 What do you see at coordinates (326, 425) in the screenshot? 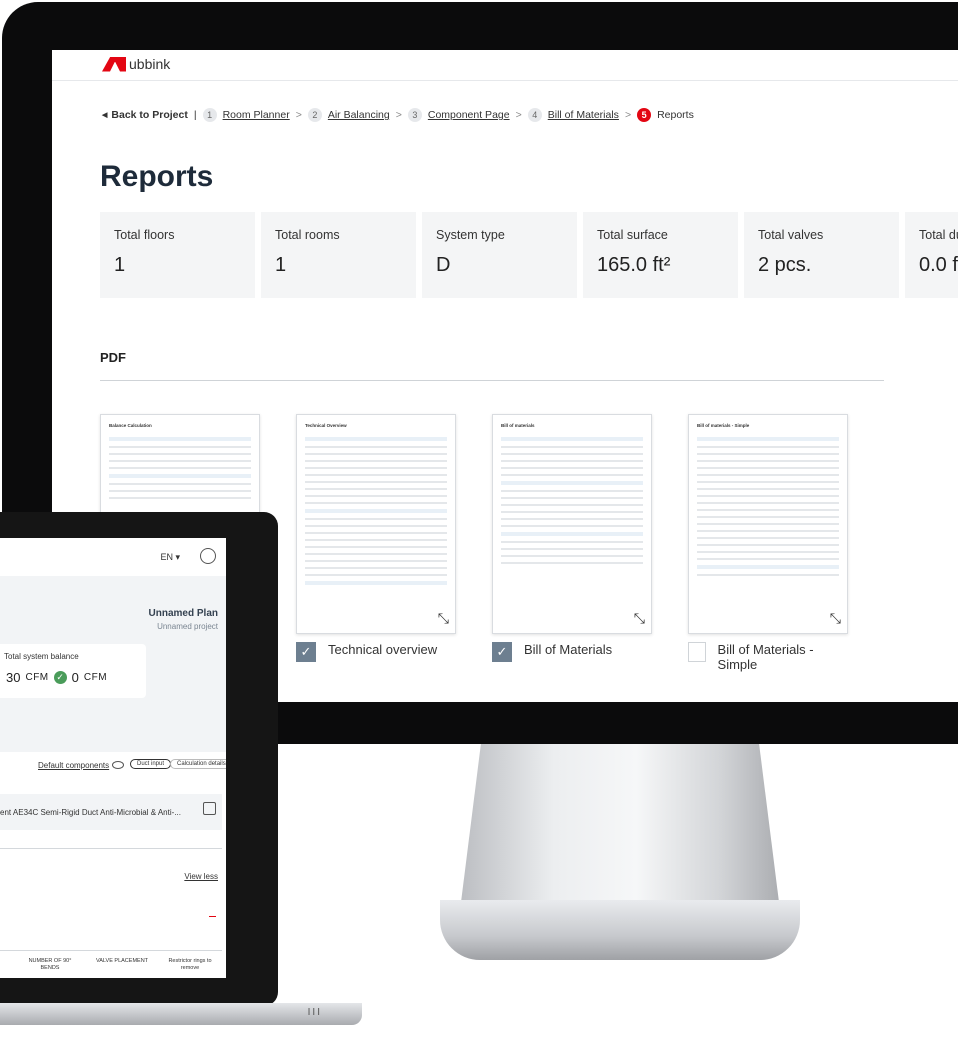
I see `thumbnail-title: Technical Overview` at bounding box center [326, 425].